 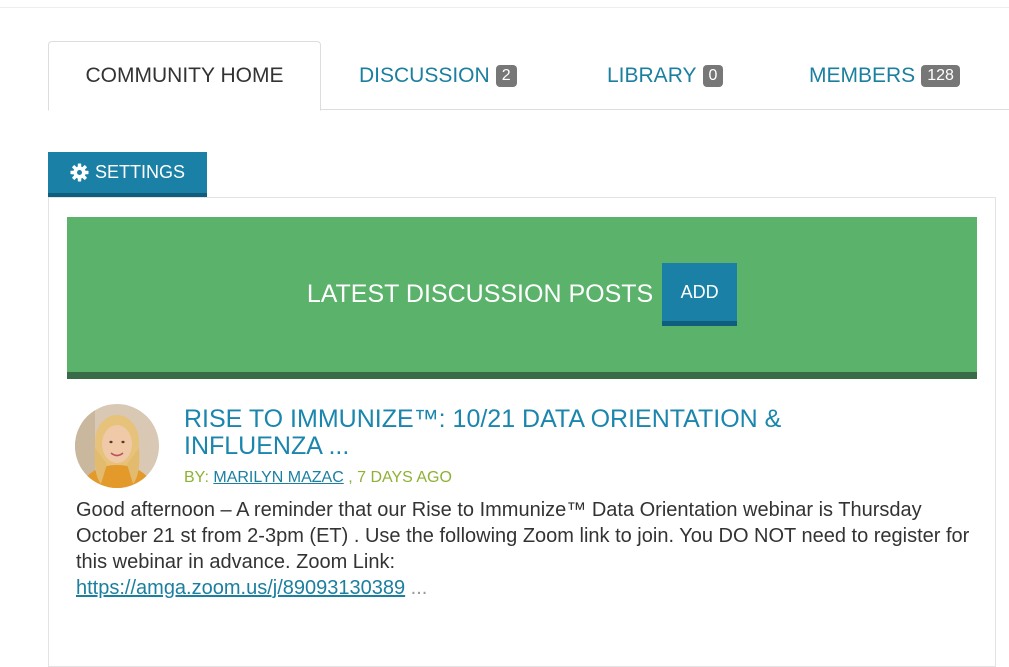 I want to click on gear-icon, so click(x=79, y=172).